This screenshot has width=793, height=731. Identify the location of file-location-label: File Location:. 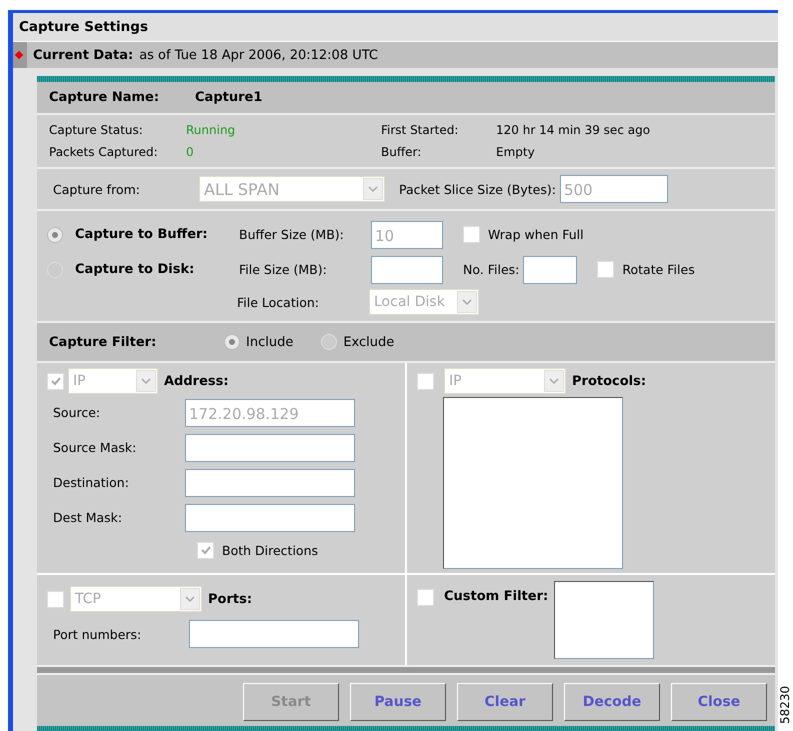
(278, 302).